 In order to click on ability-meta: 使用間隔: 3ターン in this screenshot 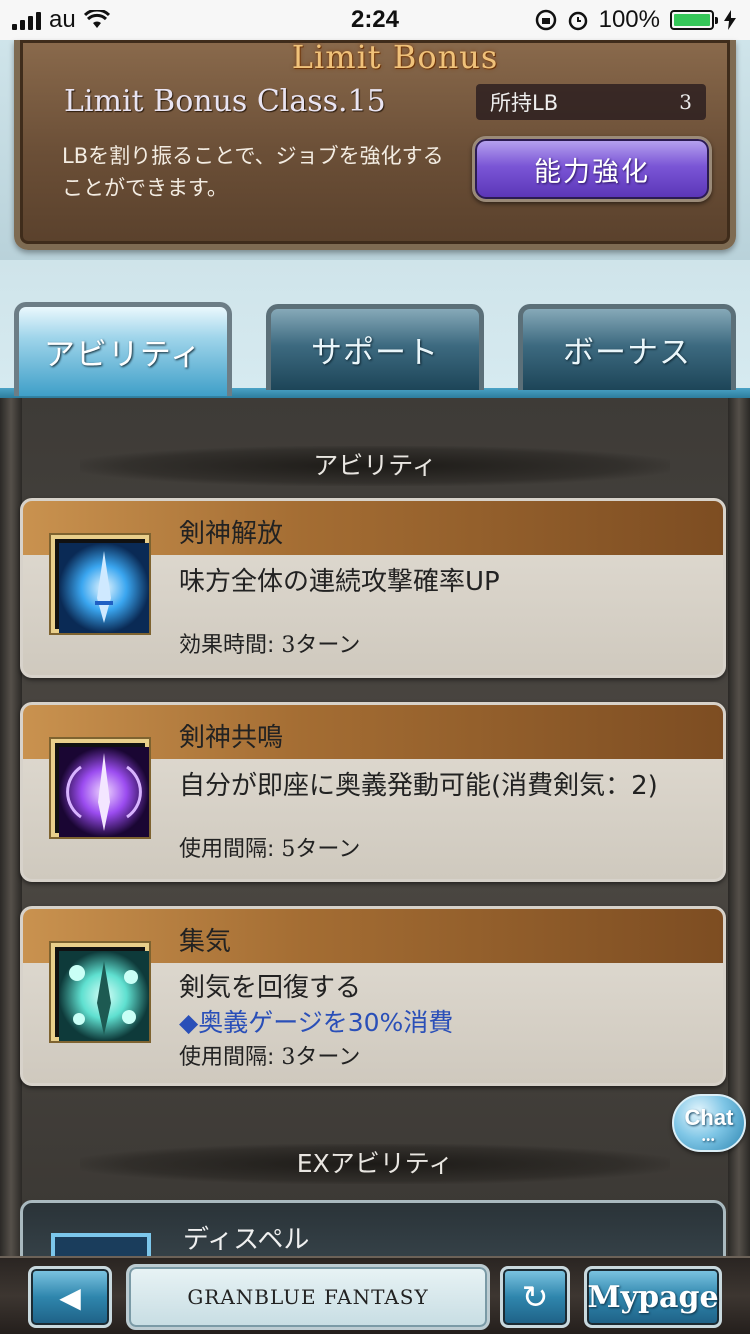, I will do `click(269, 1055)`.